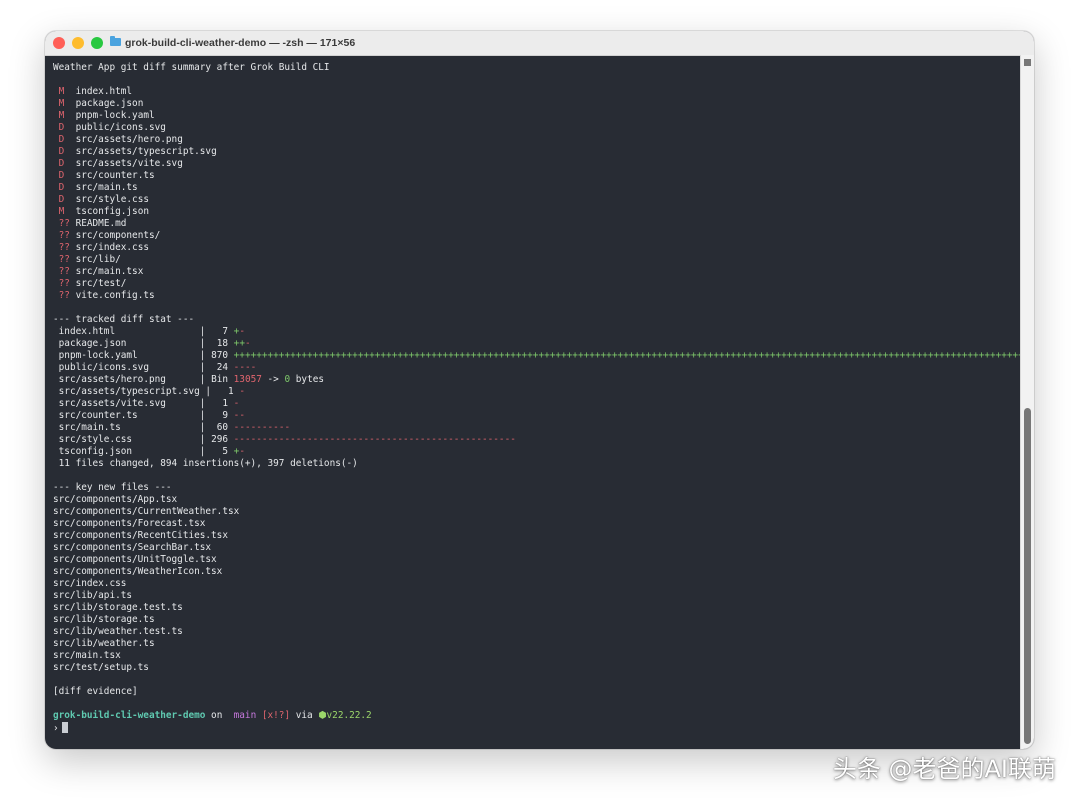 The height and width of the screenshot is (808, 1080). What do you see at coordinates (112, 247) in the screenshot?
I see `file-path: src/index.css` at bounding box center [112, 247].